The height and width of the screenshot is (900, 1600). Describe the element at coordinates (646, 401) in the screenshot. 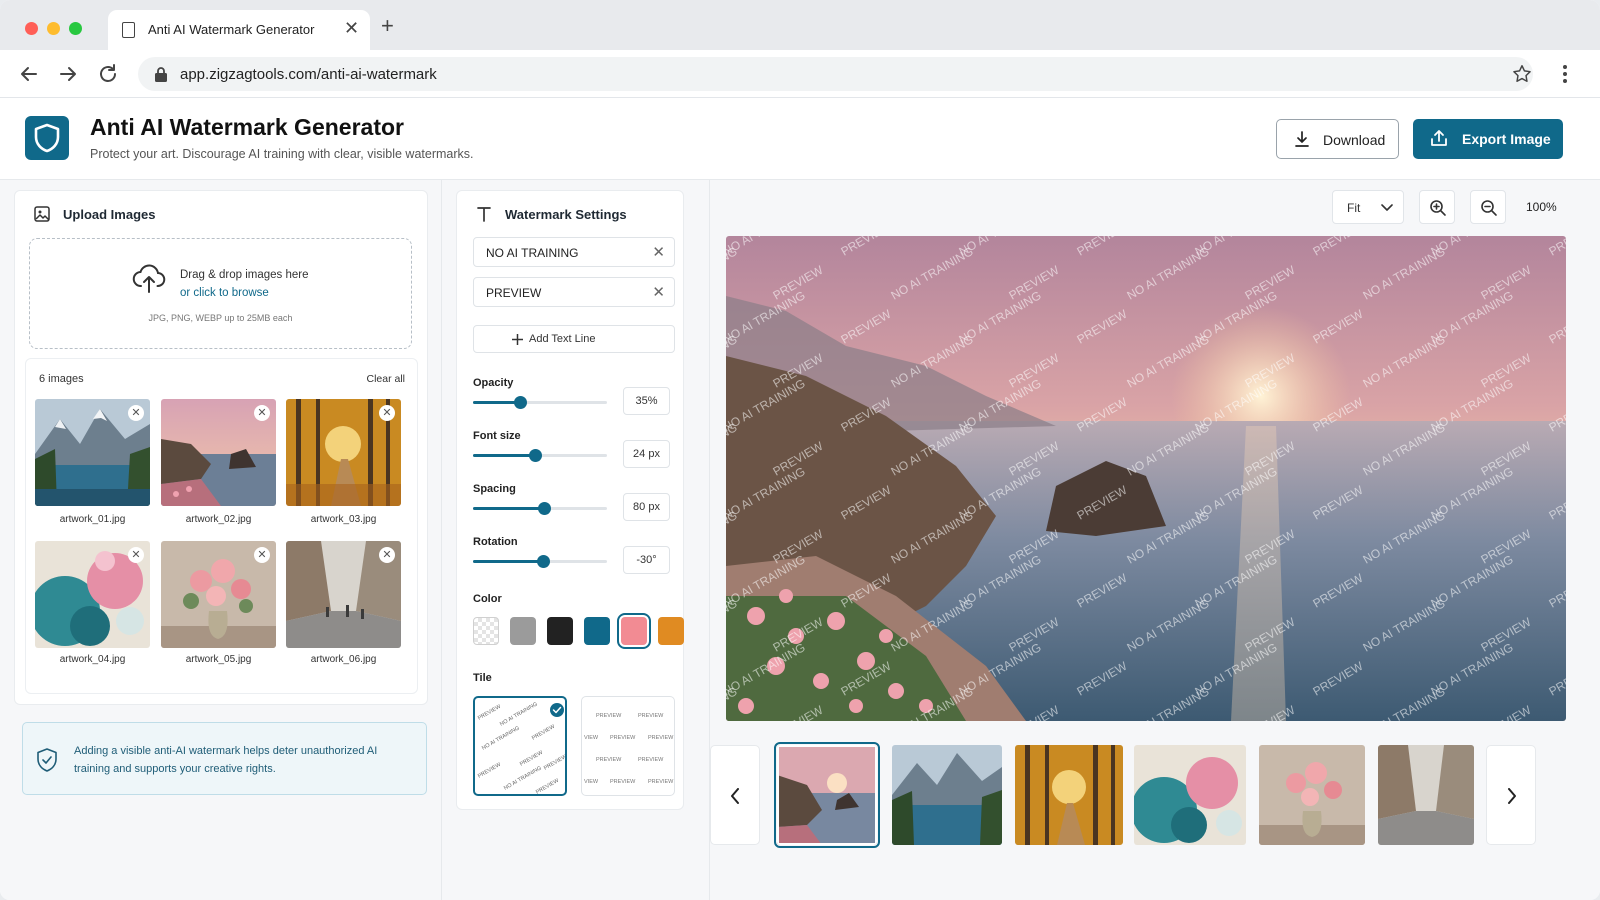

I see `opacity-value: 35%` at that location.